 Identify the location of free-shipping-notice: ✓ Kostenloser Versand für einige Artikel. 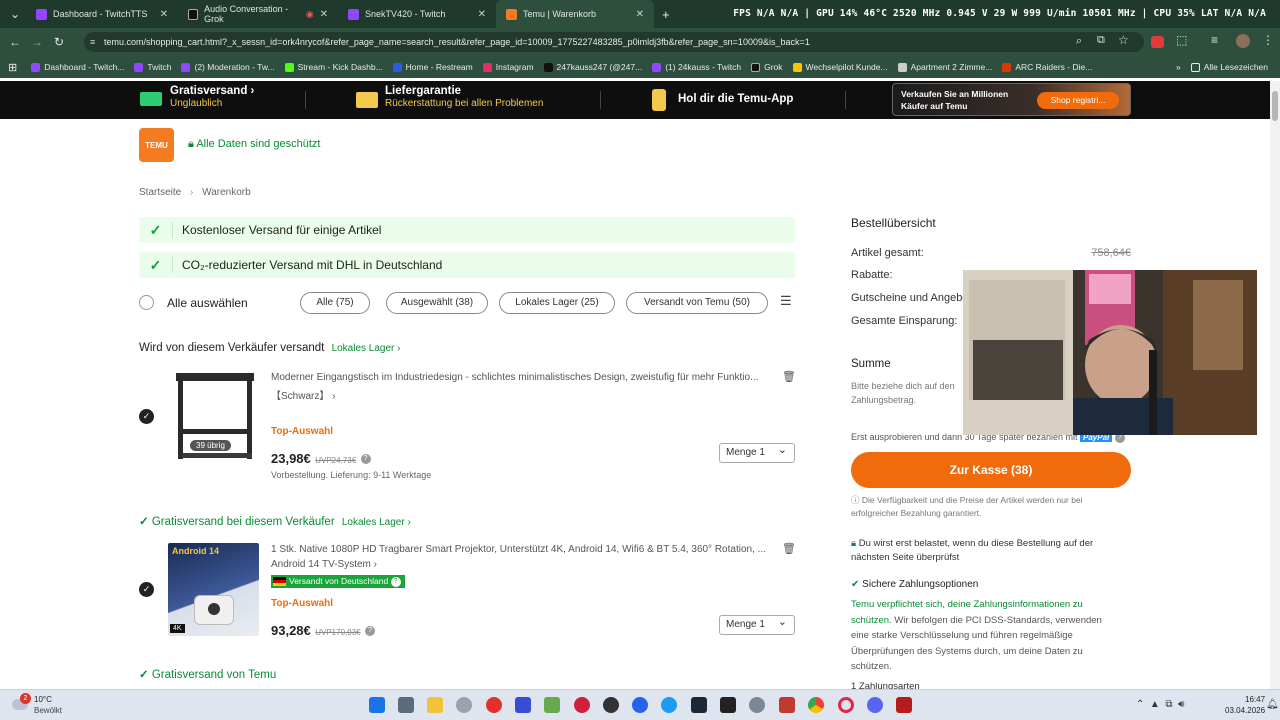
(467, 230).